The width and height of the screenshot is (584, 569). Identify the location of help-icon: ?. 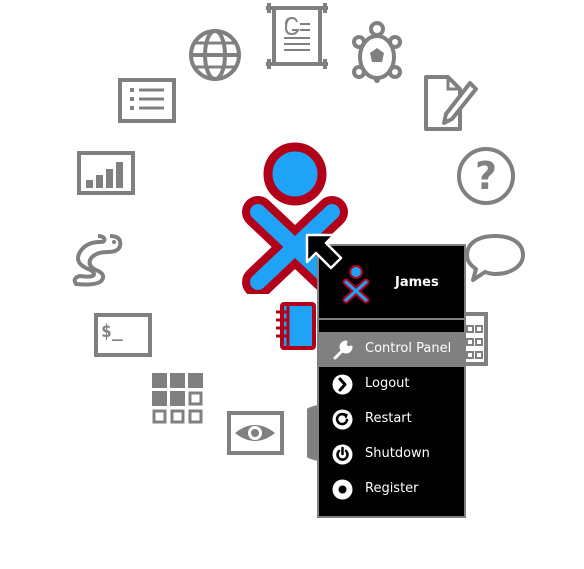
(486, 176).